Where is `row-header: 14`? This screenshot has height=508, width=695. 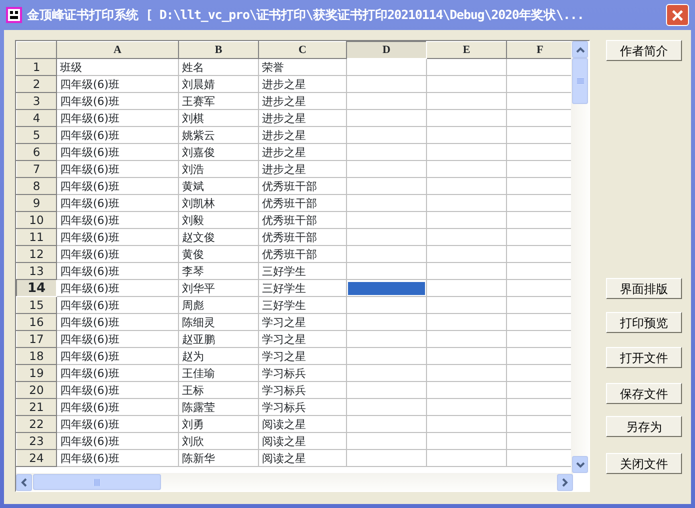
row-header: 14 is located at coordinates (36, 288).